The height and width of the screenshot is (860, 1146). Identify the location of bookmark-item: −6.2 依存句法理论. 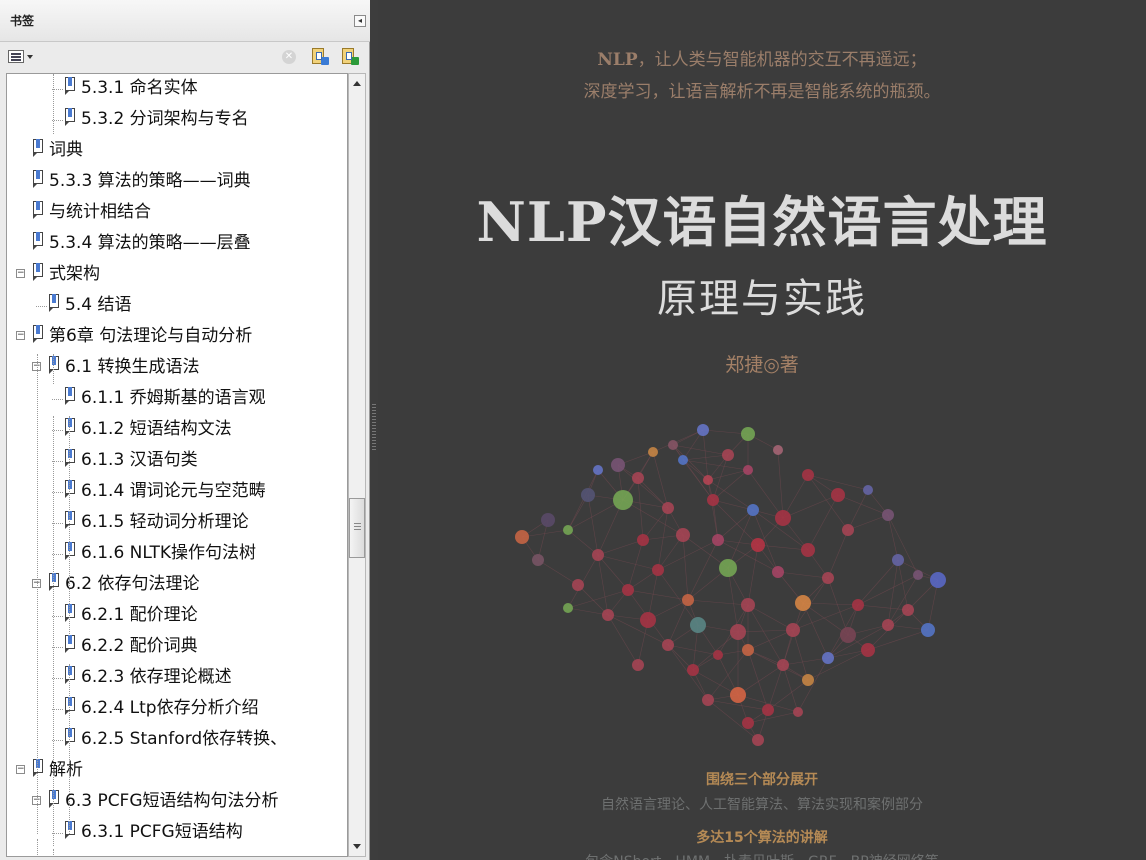
(177, 584).